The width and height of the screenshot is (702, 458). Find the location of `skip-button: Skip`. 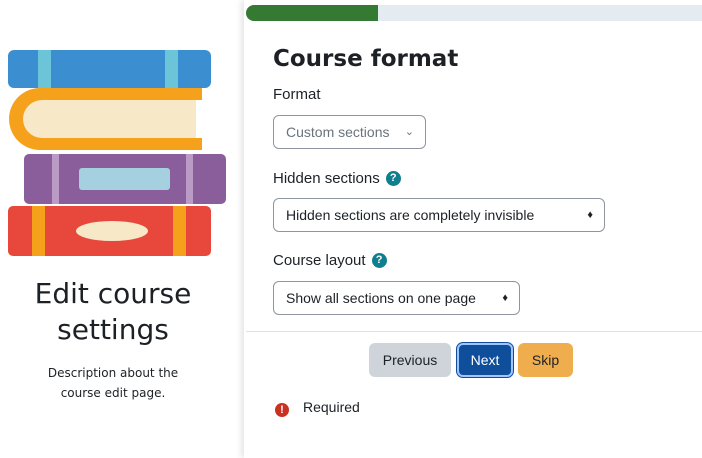

skip-button: Skip is located at coordinates (545, 360).